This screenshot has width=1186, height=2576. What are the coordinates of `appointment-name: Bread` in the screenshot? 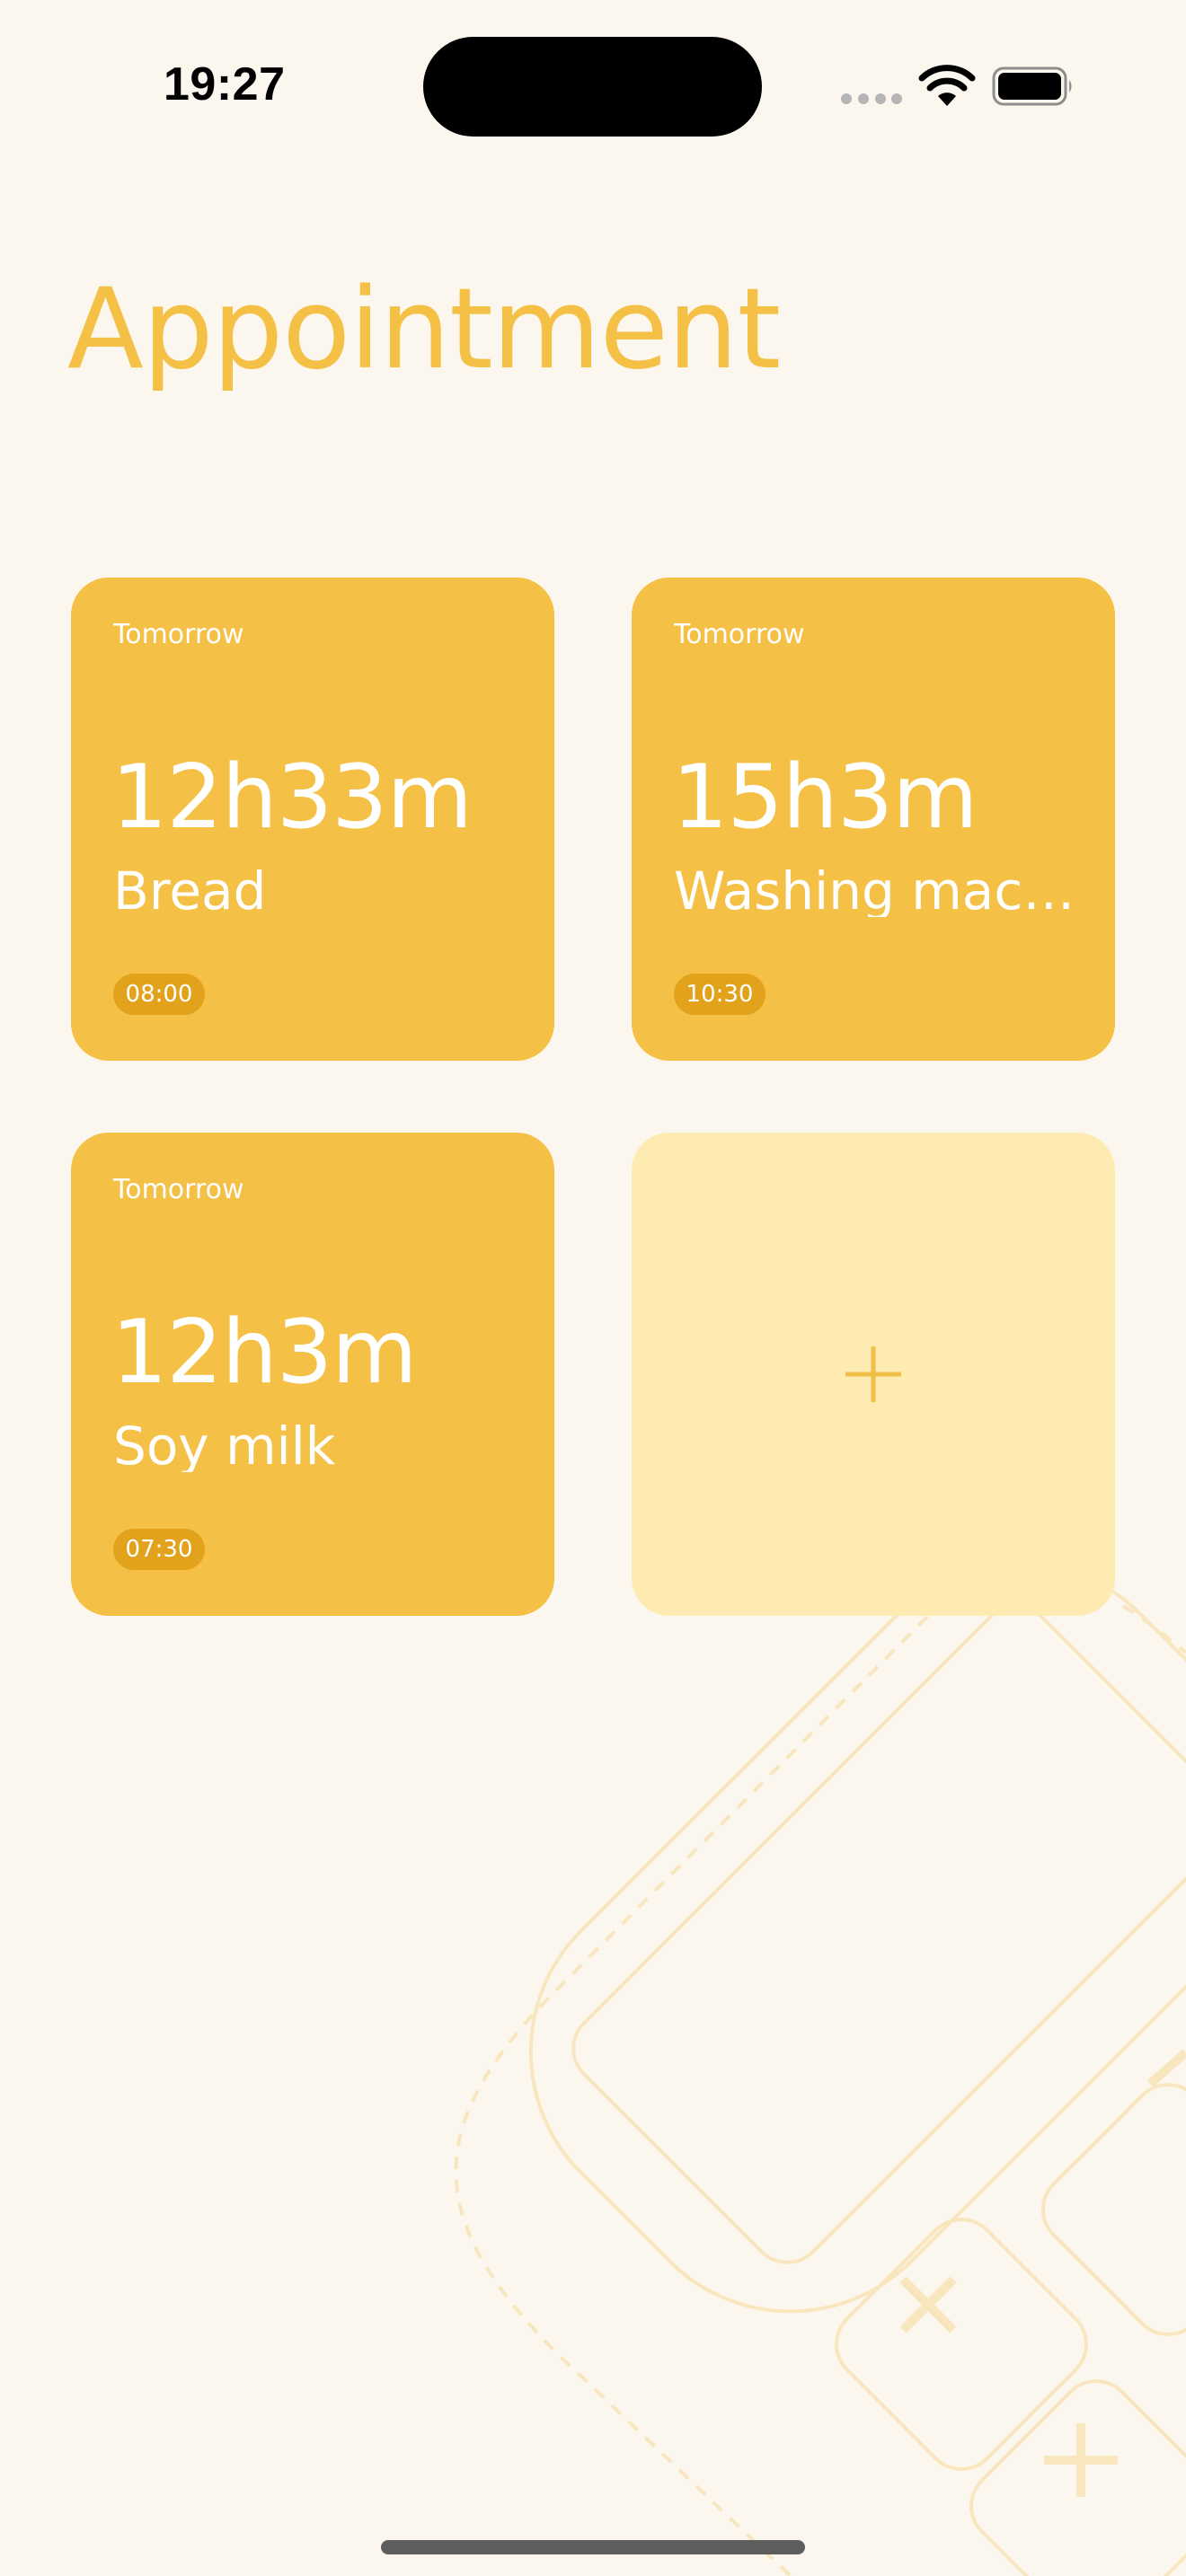 It's located at (190, 891).